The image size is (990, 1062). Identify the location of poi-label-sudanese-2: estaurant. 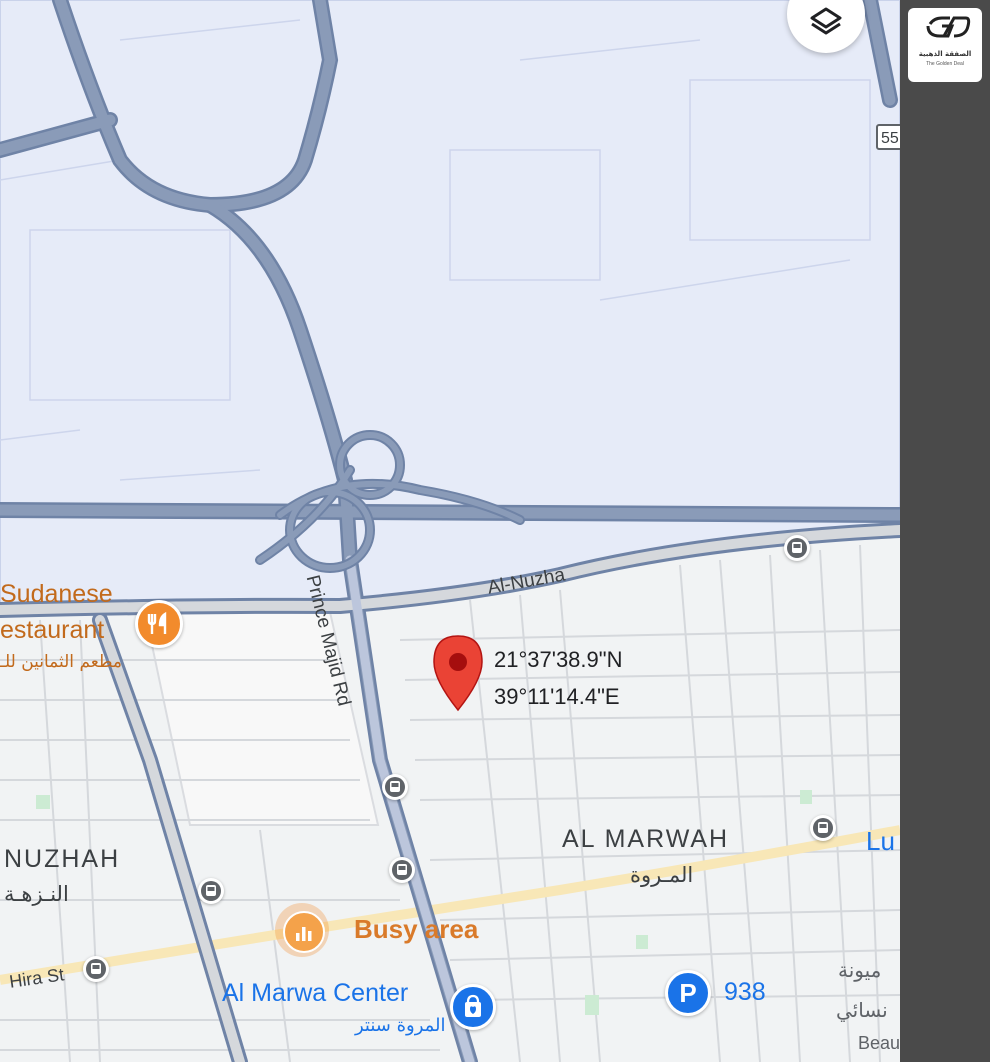
(52, 630).